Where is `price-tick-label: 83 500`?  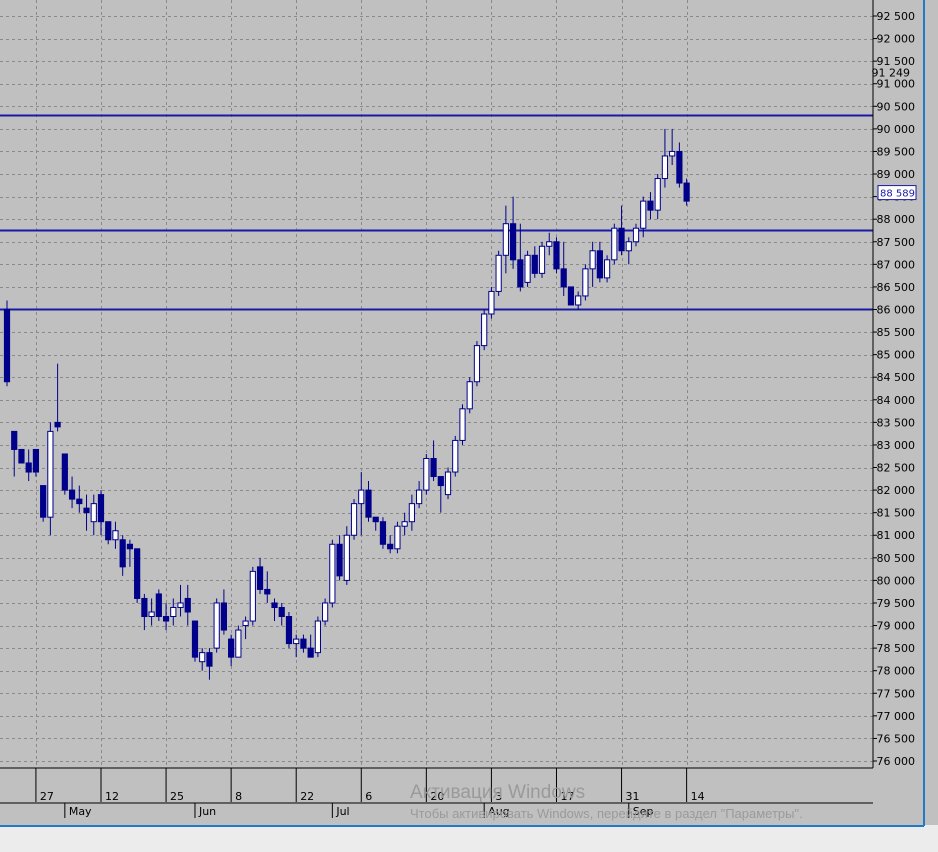 price-tick-label: 83 500 is located at coordinates (896, 422).